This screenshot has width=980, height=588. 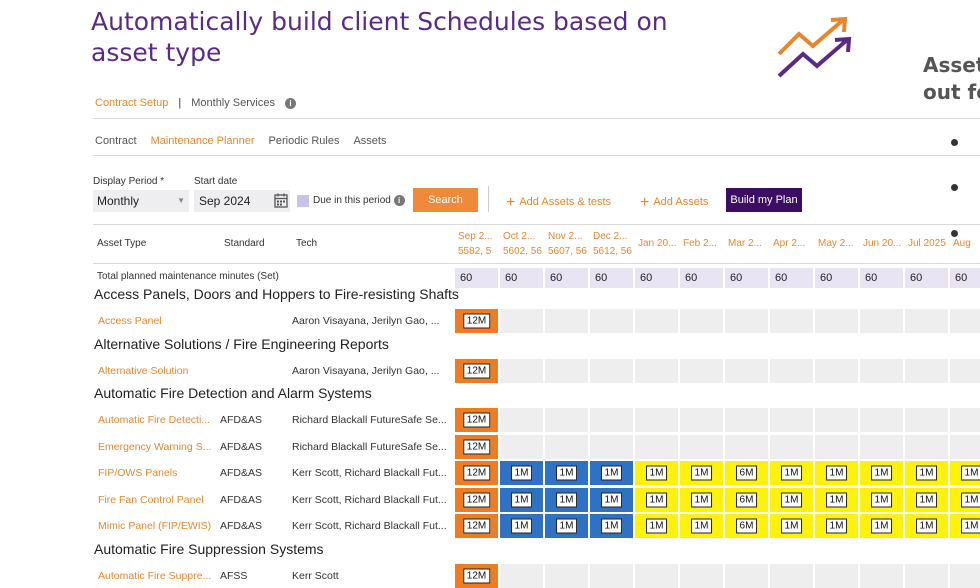 I want to click on month-header: Oct 2... 5602, 56, so click(x=525, y=244).